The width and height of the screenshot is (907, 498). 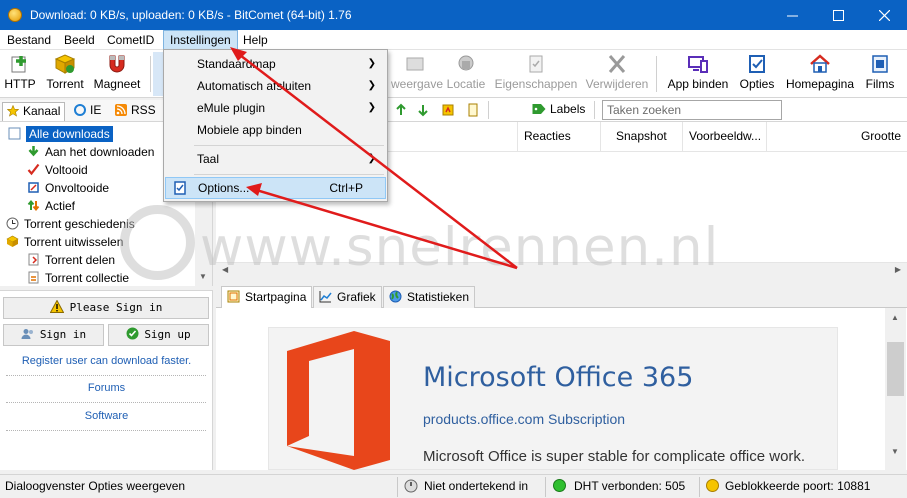 I want to click on properties-button: Eigenschappen, so click(x=536, y=74).